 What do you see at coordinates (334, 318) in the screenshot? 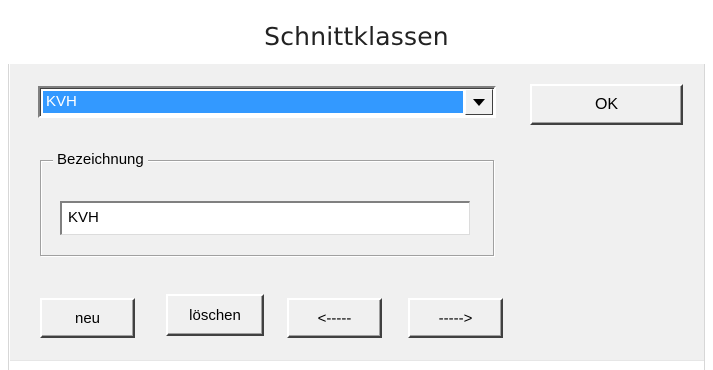
I see `previous-button: <-----` at bounding box center [334, 318].